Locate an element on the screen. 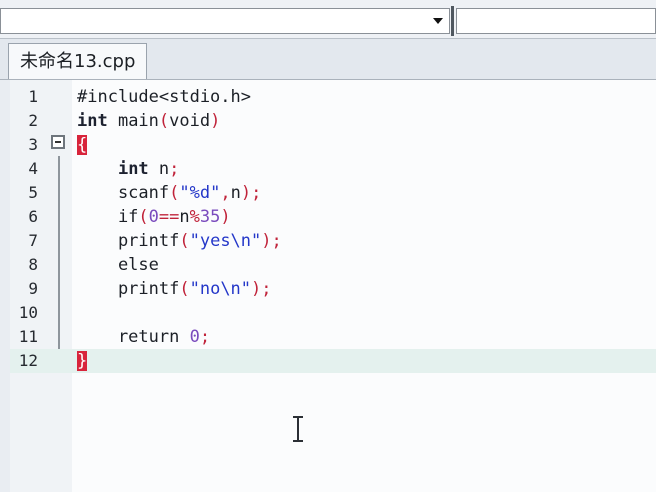 The height and width of the screenshot is (492, 656). code-token: void is located at coordinates (190, 121).